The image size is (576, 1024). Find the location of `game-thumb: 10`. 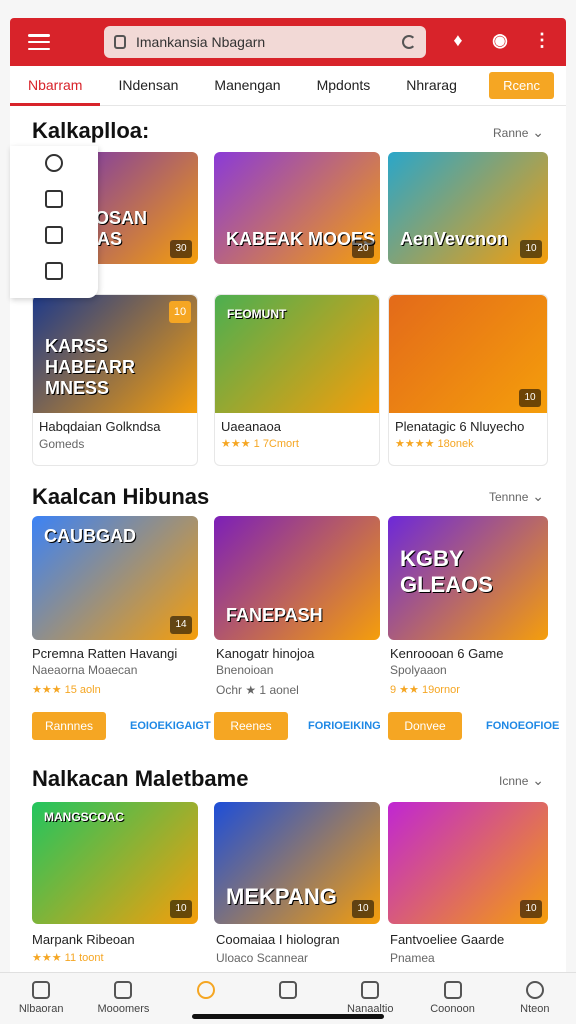

game-thumb: 10 is located at coordinates (468, 863).